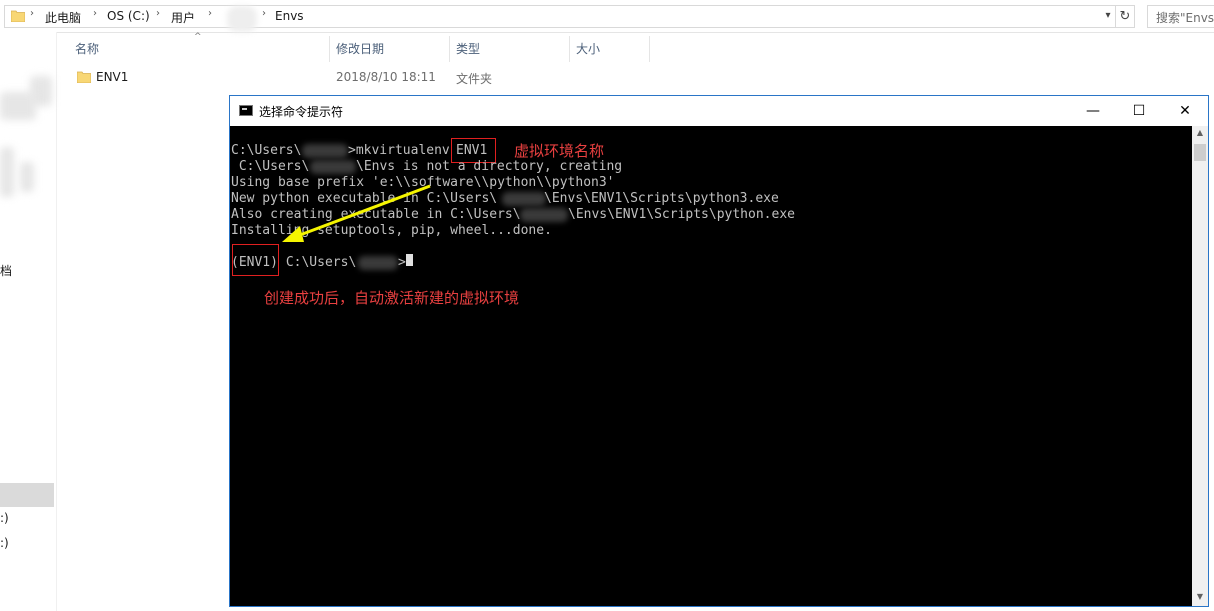 The image size is (1214, 611). Describe the element at coordinates (27, 495) in the screenshot. I see `nav-item-selected` at that location.